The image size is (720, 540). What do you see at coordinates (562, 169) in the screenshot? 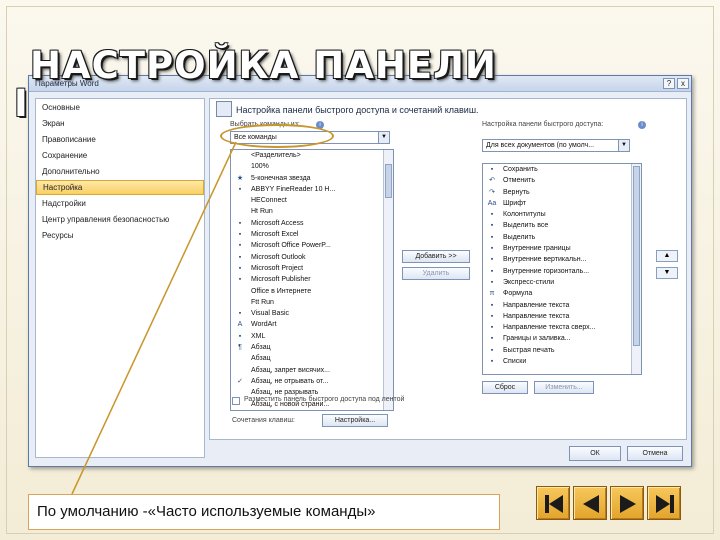
I see `toolbar-command-row: ▪ Сохранить` at bounding box center [562, 169].